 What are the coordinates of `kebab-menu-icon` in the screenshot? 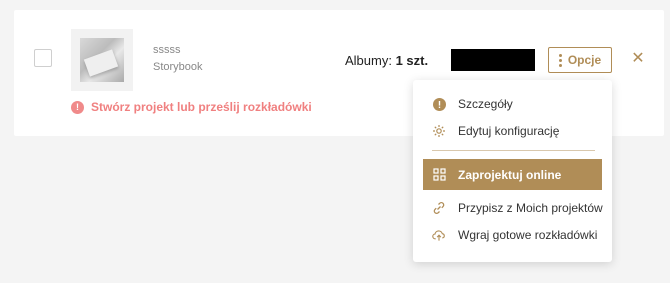 It's located at (560, 60).